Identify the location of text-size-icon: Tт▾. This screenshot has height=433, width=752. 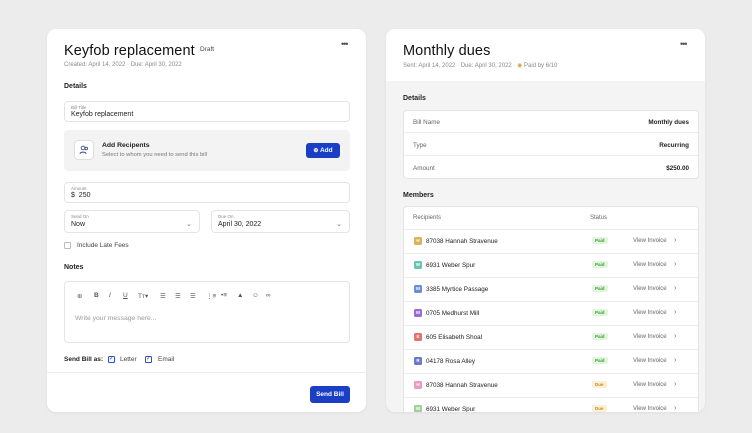
(143, 296).